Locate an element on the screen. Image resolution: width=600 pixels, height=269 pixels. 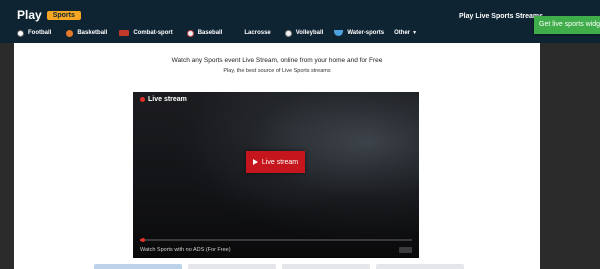
live-indicator: Live stream is located at coordinates (163, 99).